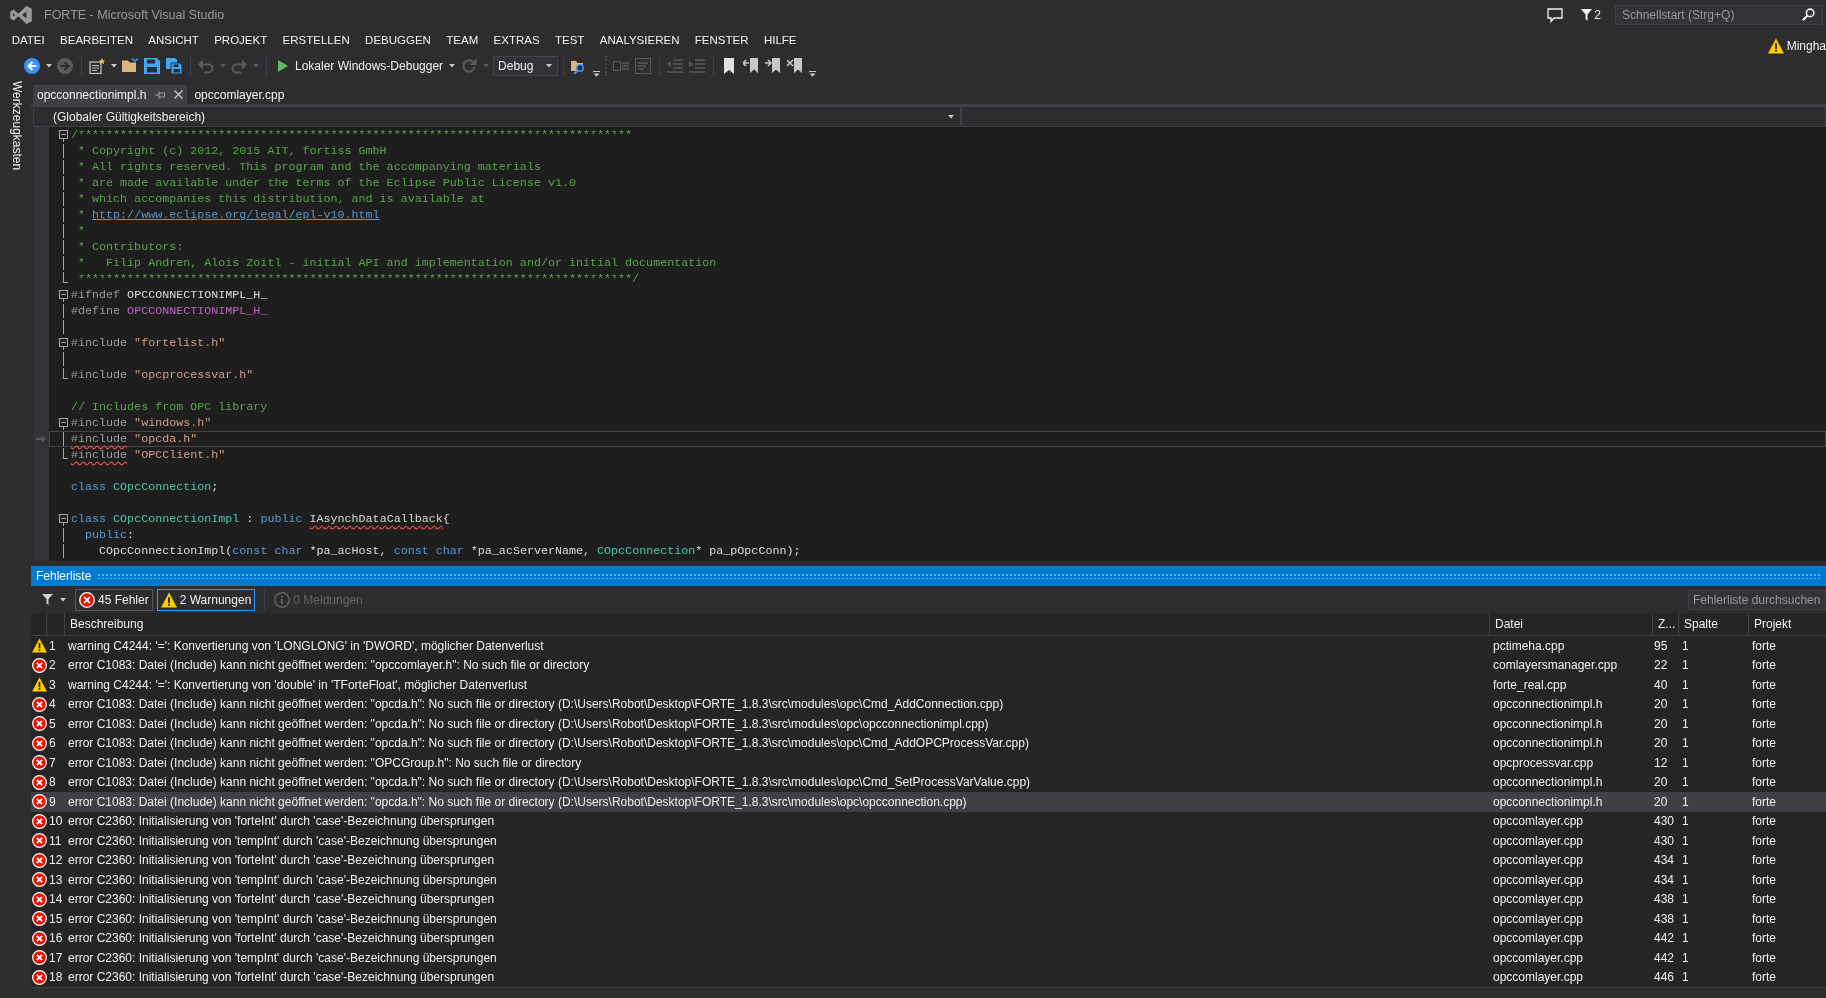  I want to click on clear-bookmarks-icon, so click(795, 66).